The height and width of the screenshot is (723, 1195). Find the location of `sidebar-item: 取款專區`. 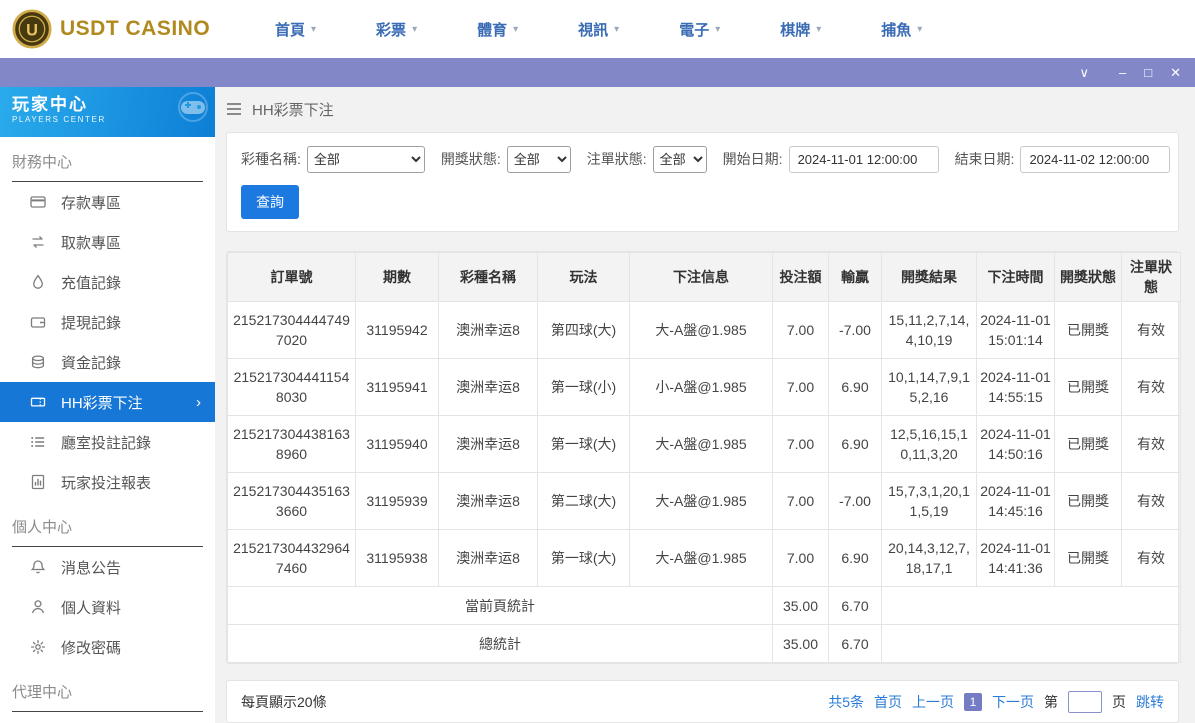

sidebar-item: 取款專區 is located at coordinates (107, 242).